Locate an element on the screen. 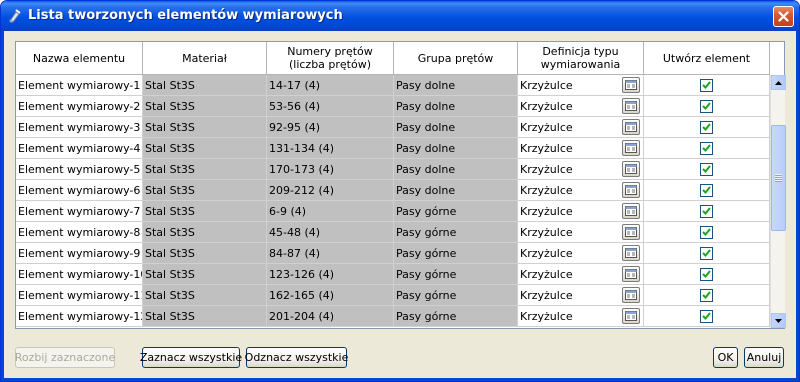 The image size is (800, 382). column-header-definition: Definicja typu wymiarowania is located at coordinates (581, 58).